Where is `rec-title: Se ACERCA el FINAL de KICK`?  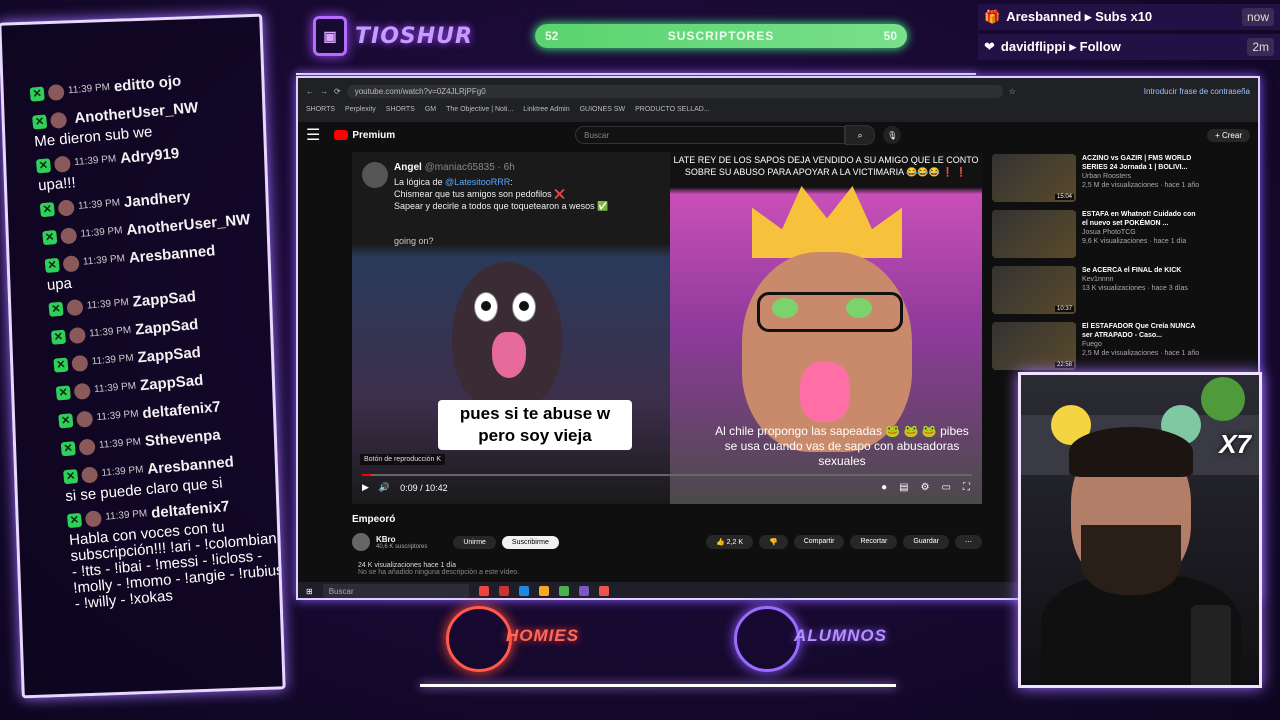
rec-title: Se ACERCA el FINAL de KICK is located at coordinates (1135, 270).